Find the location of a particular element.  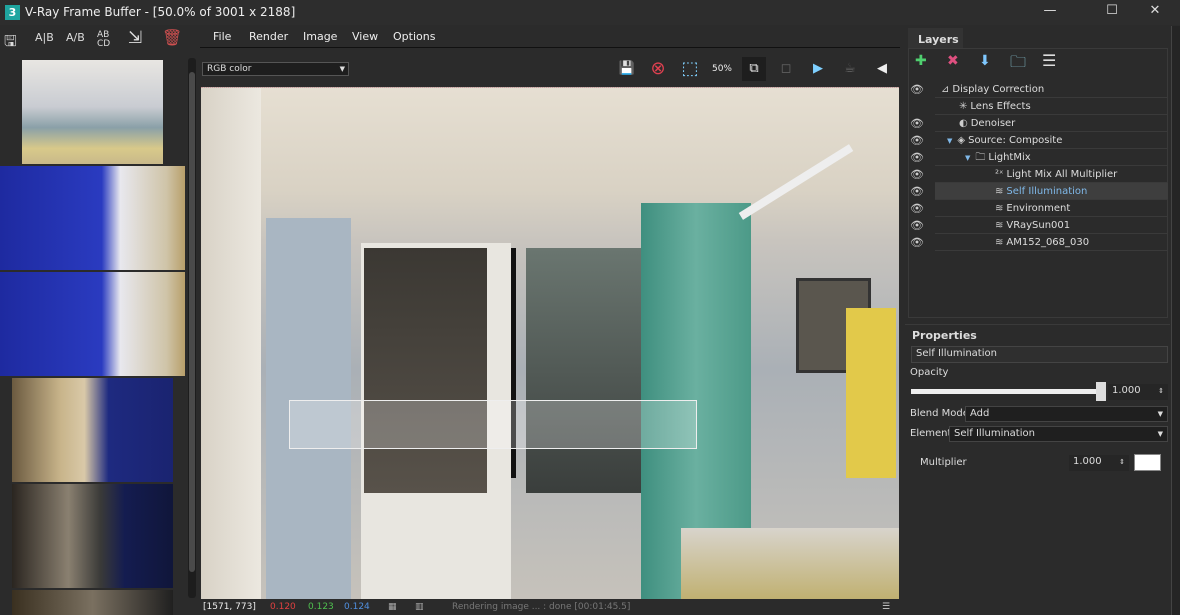

layer-label: Light Mix All Multiplier is located at coordinates (1062, 174).